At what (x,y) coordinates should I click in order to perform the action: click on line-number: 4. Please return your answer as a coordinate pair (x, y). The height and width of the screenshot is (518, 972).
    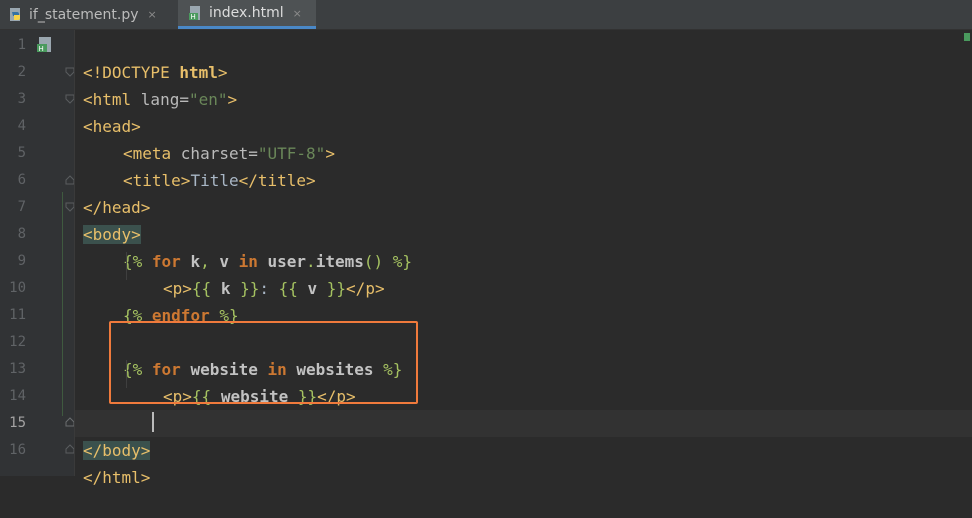
    Looking at the image, I should click on (21, 126).